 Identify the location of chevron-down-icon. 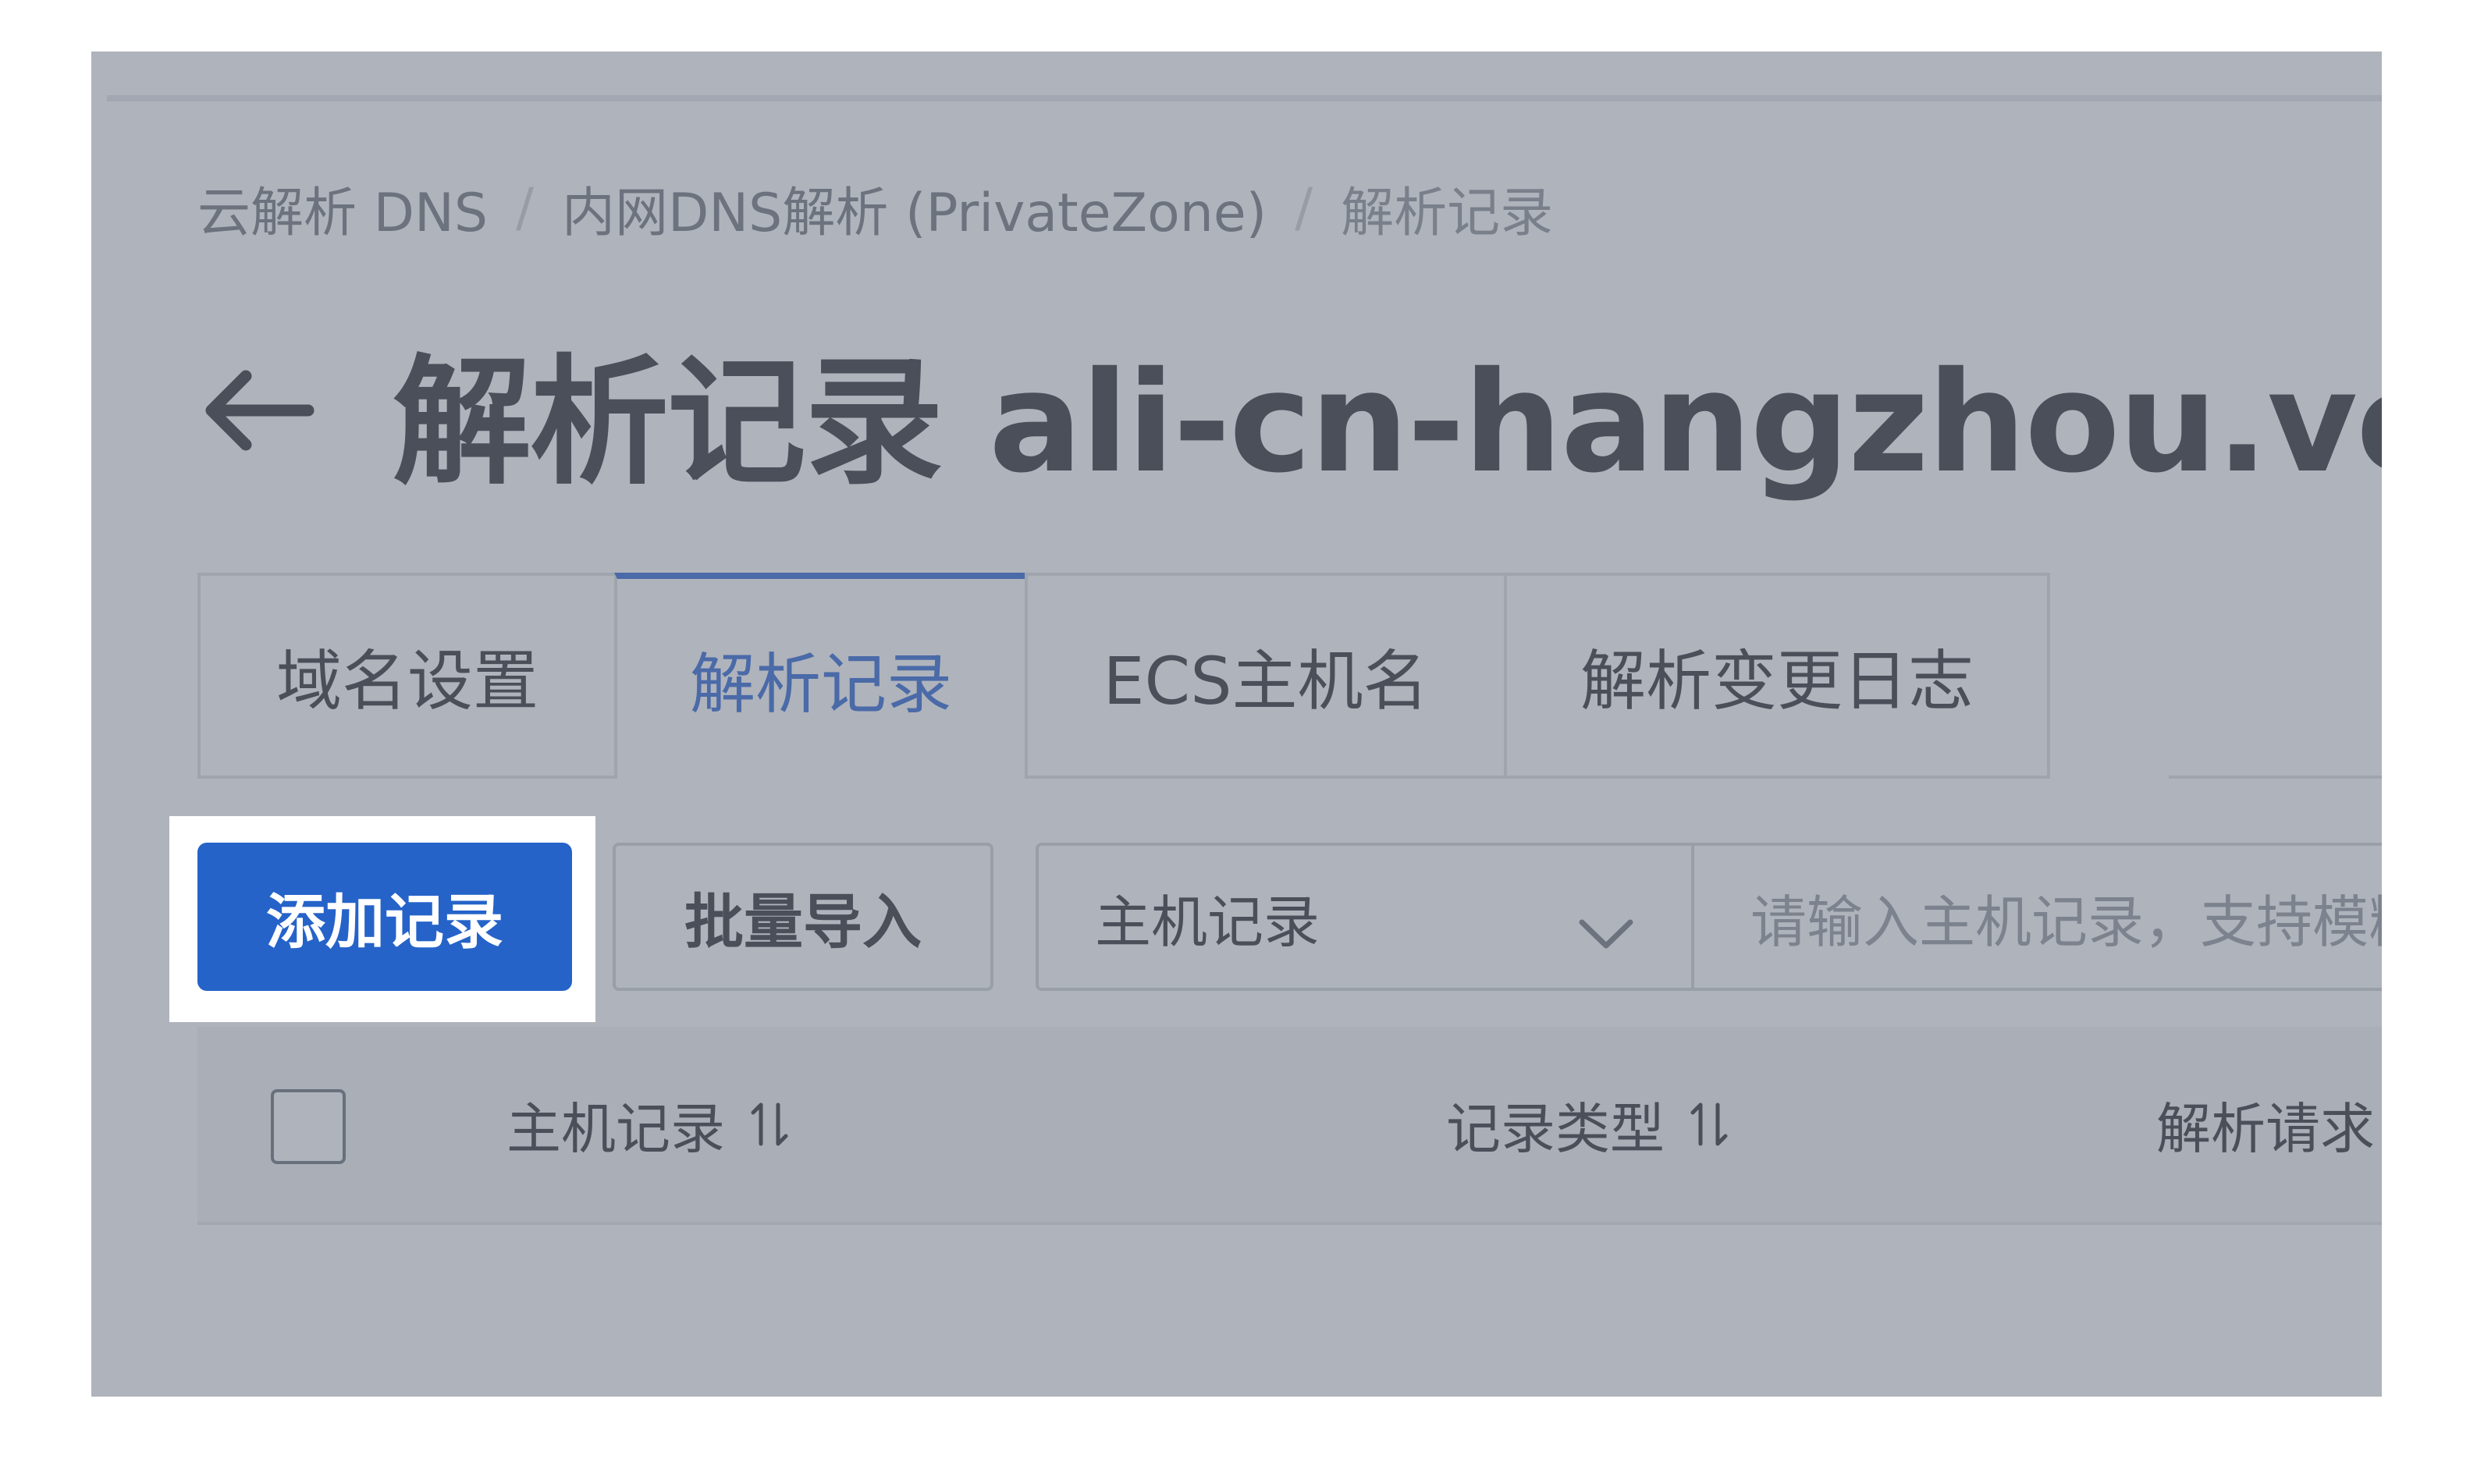
(1606, 924).